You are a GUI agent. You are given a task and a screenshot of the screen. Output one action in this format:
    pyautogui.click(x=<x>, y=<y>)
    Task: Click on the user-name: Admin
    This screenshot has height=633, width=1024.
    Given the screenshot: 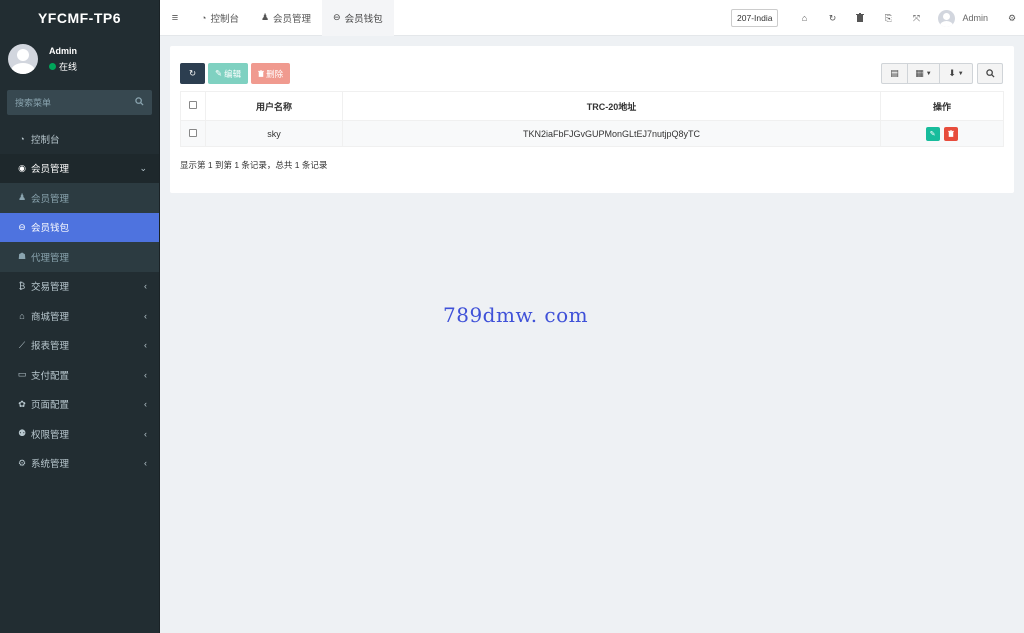 What is the action you would take?
    pyautogui.click(x=63, y=50)
    